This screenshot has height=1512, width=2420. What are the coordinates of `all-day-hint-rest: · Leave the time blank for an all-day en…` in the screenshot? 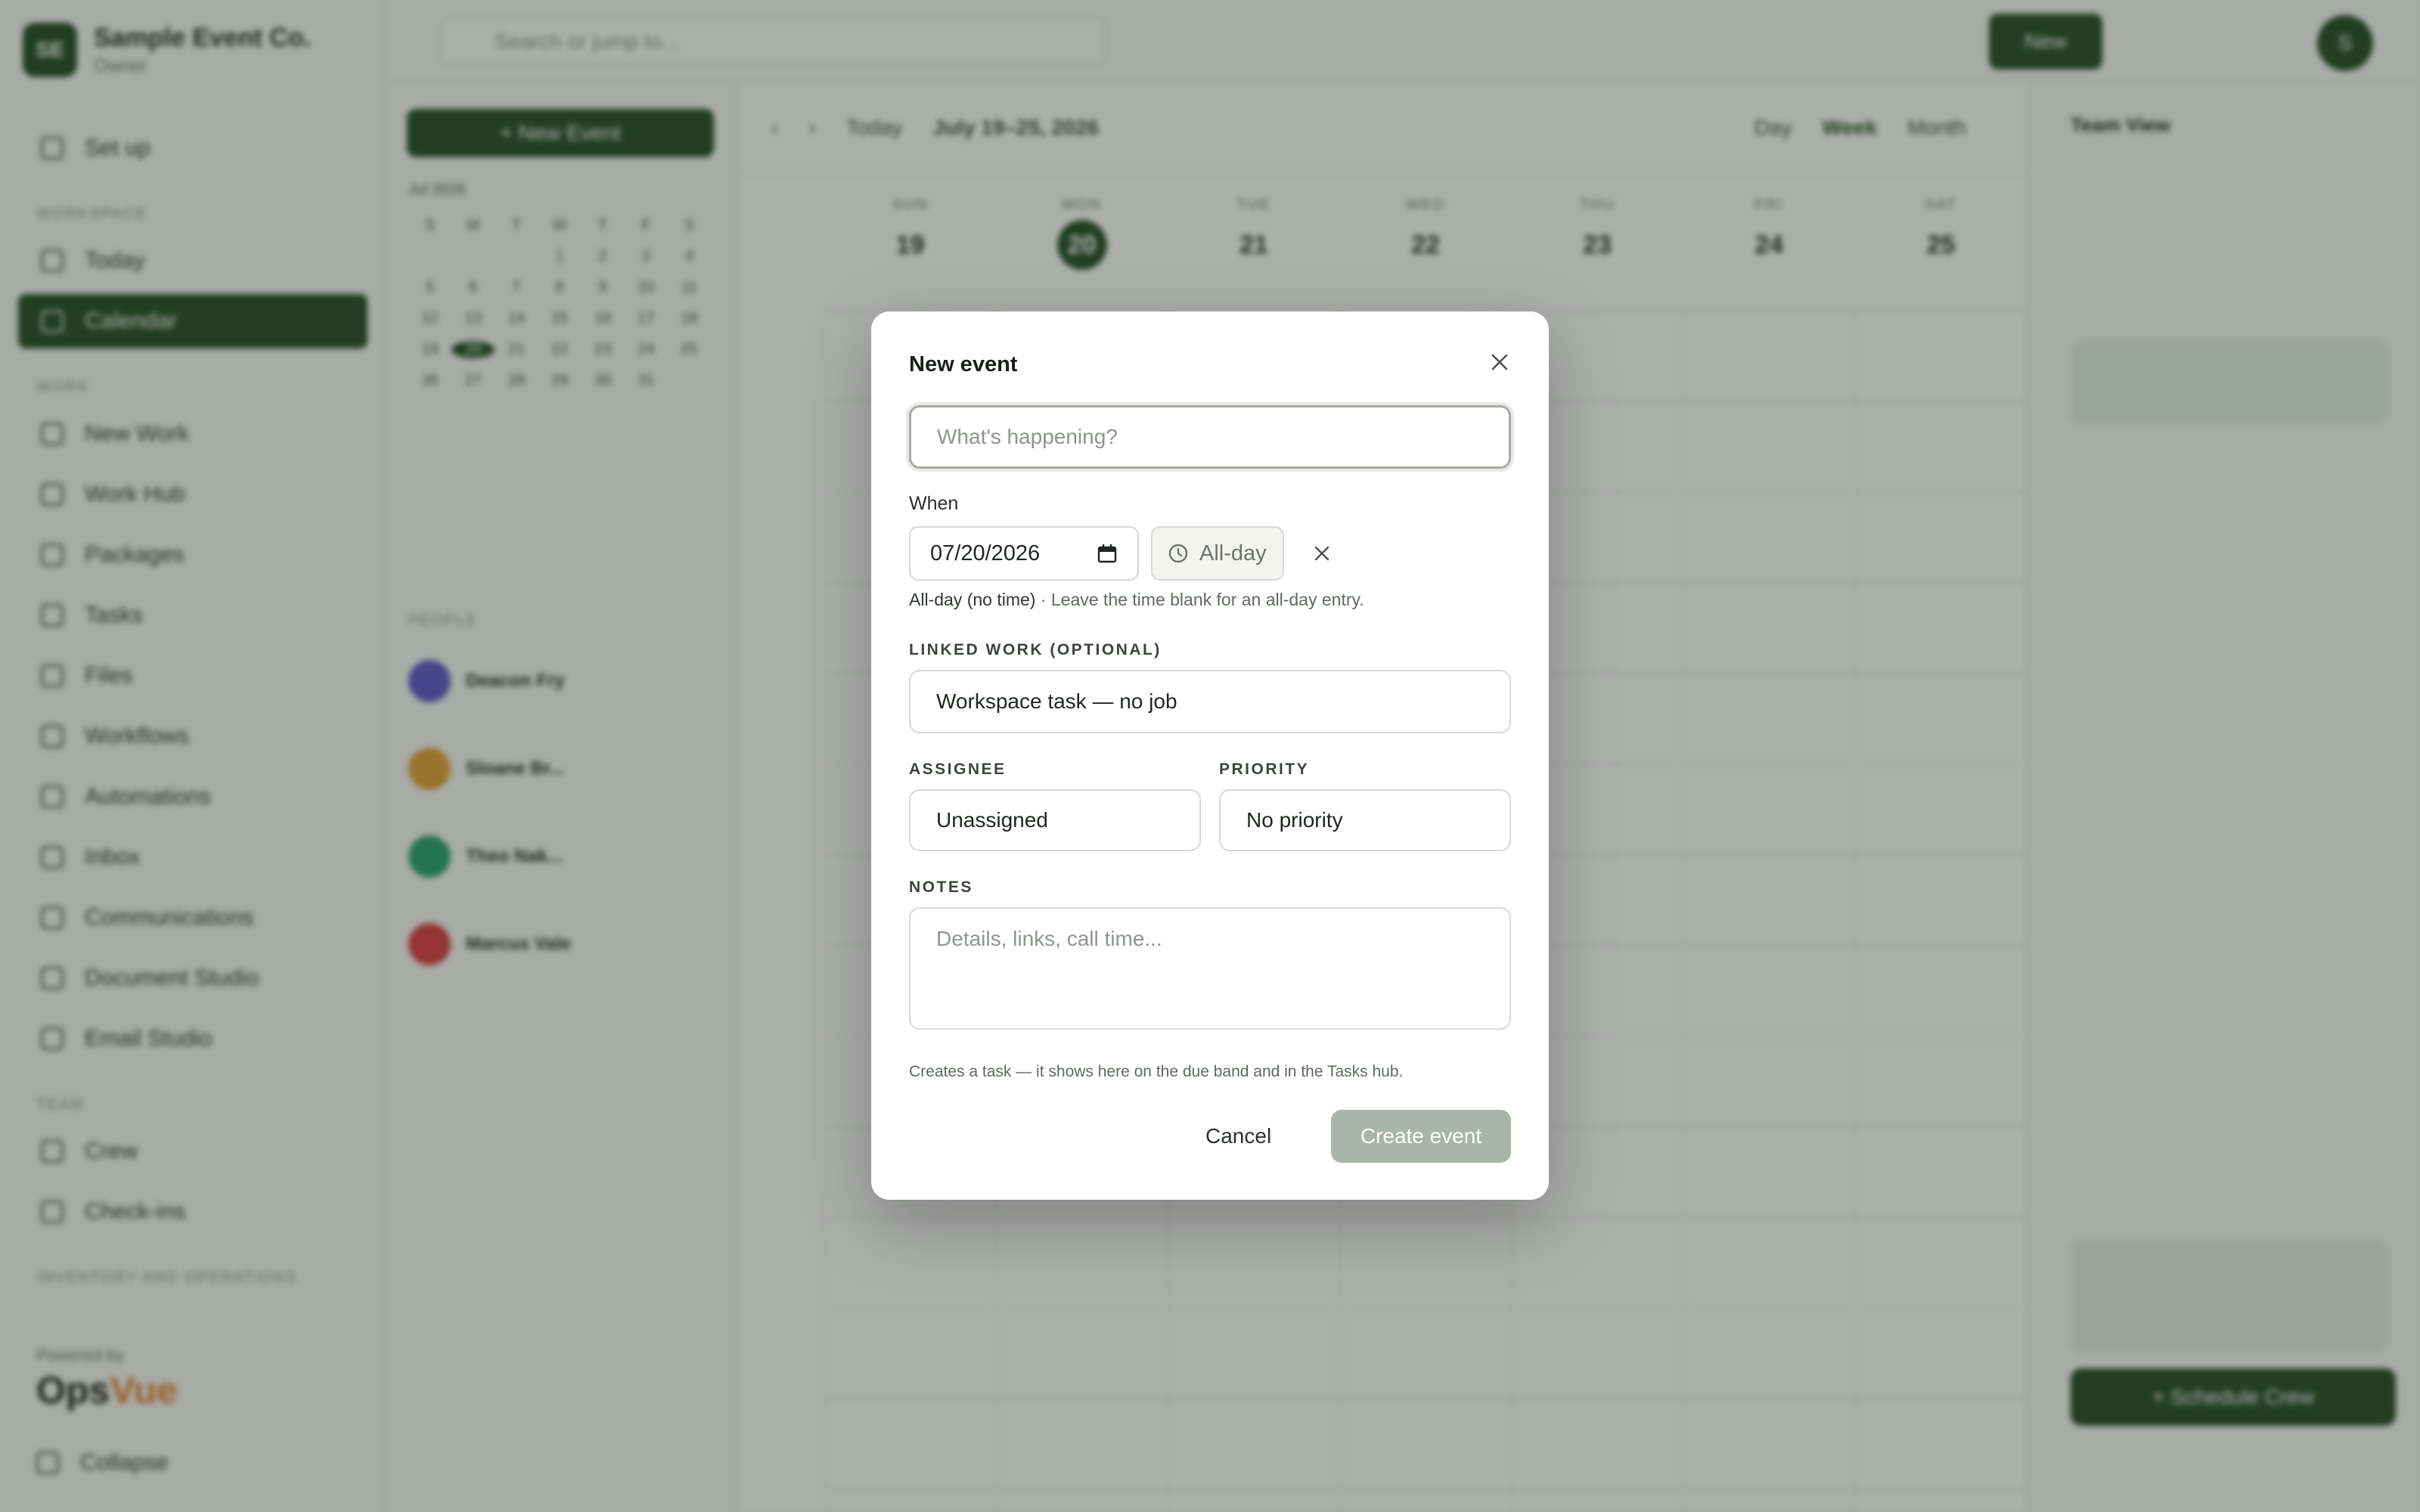 It's located at (1199, 599).